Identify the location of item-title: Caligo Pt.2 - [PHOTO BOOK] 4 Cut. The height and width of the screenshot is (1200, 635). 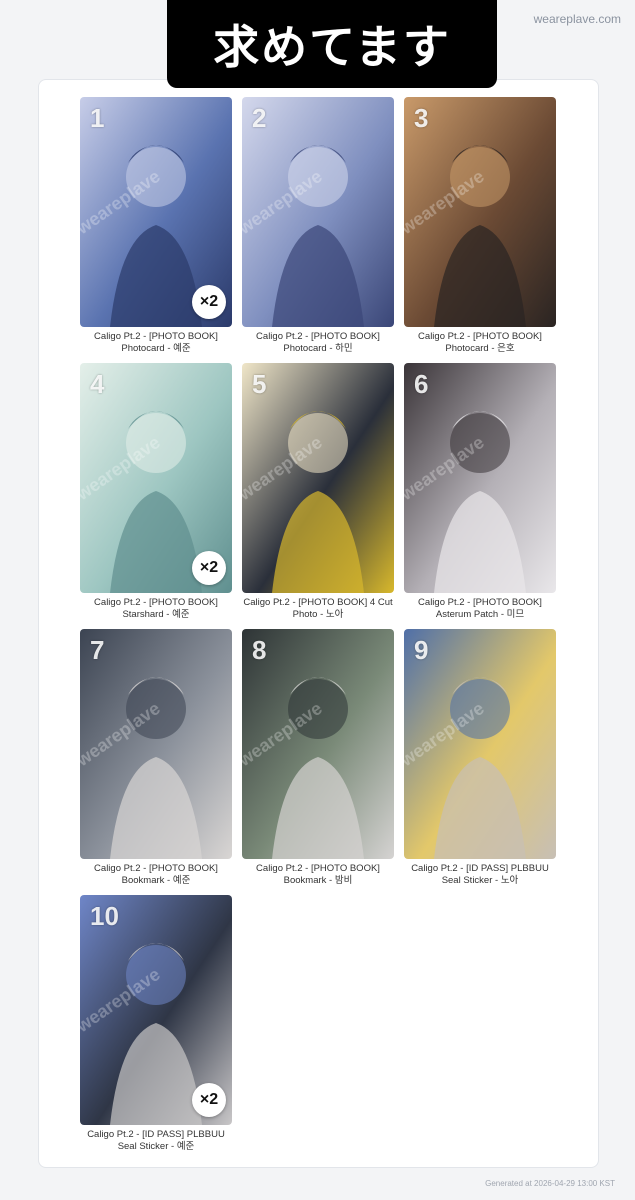
(318, 602).